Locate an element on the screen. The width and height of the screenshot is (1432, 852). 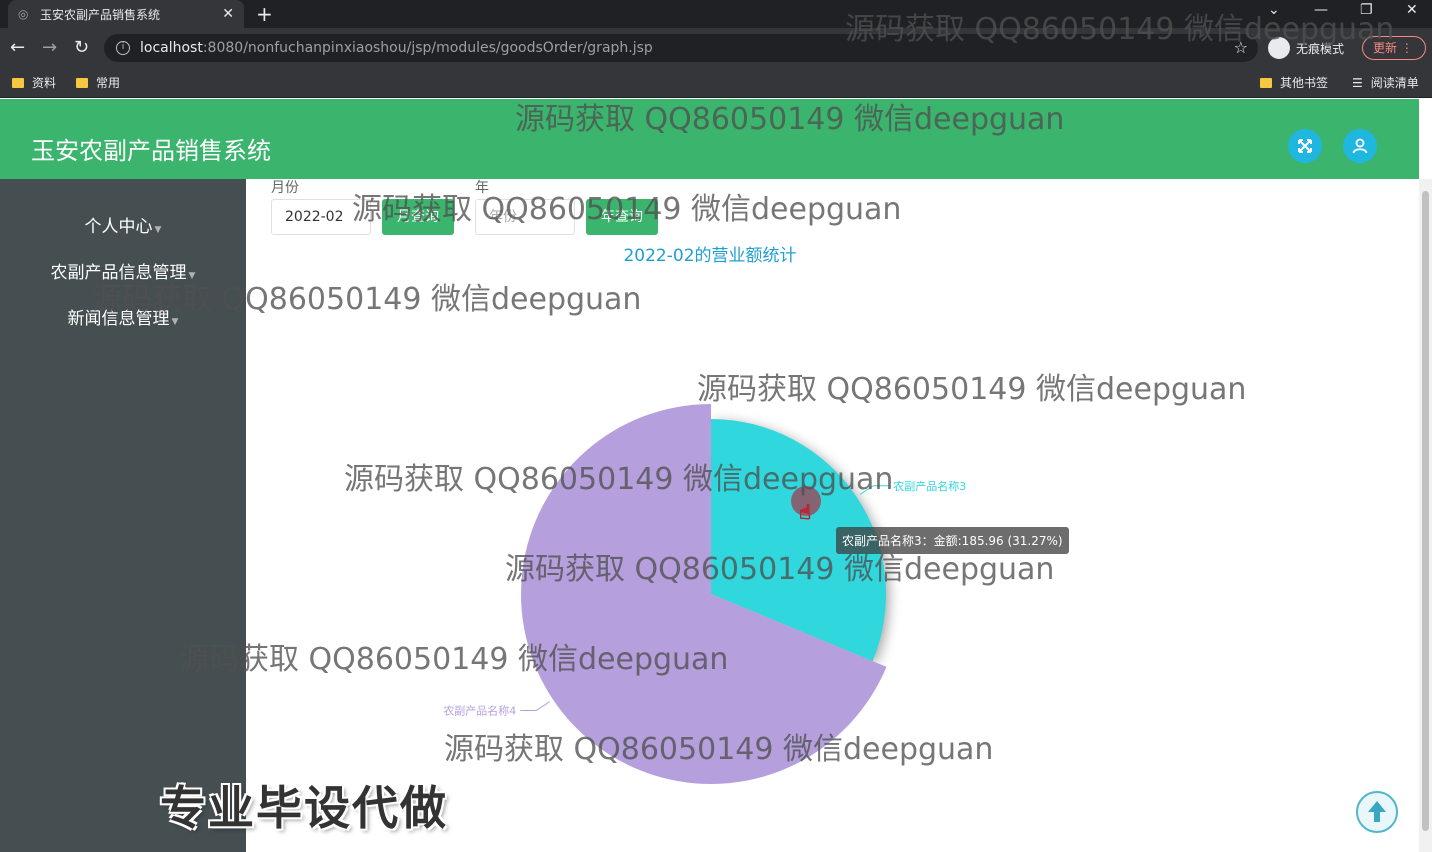
user-icon is located at coordinates (1360, 146).